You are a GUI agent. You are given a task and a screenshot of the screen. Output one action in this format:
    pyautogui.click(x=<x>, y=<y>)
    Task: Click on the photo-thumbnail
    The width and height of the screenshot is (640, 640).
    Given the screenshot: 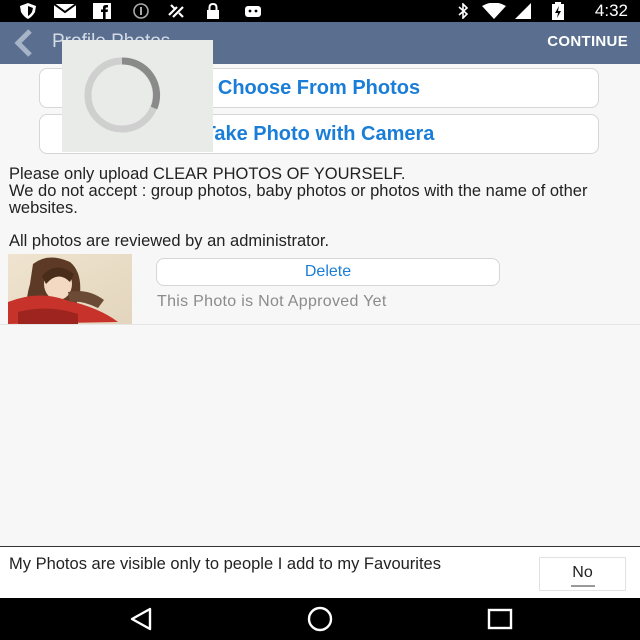 What is the action you would take?
    pyautogui.click(x=70, y=289)
    